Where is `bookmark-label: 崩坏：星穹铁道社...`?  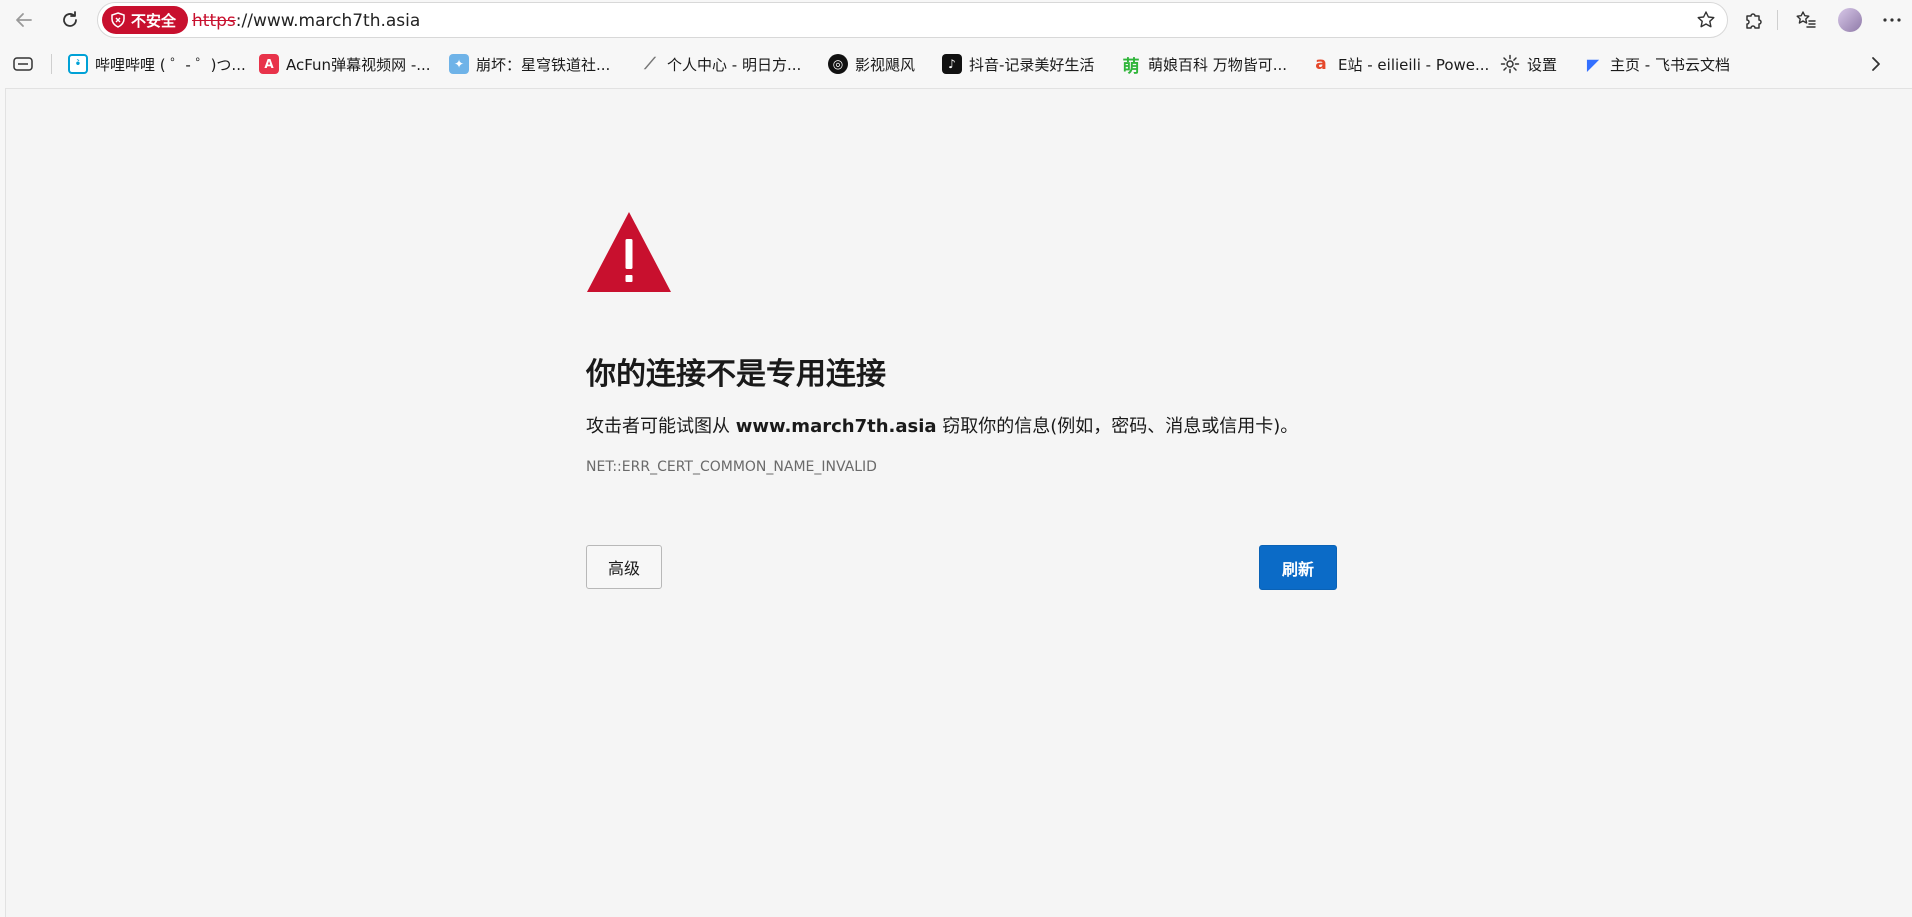
bookmark-label: 崩坏：星穹铁道社... is located at coordinates (543, 64).